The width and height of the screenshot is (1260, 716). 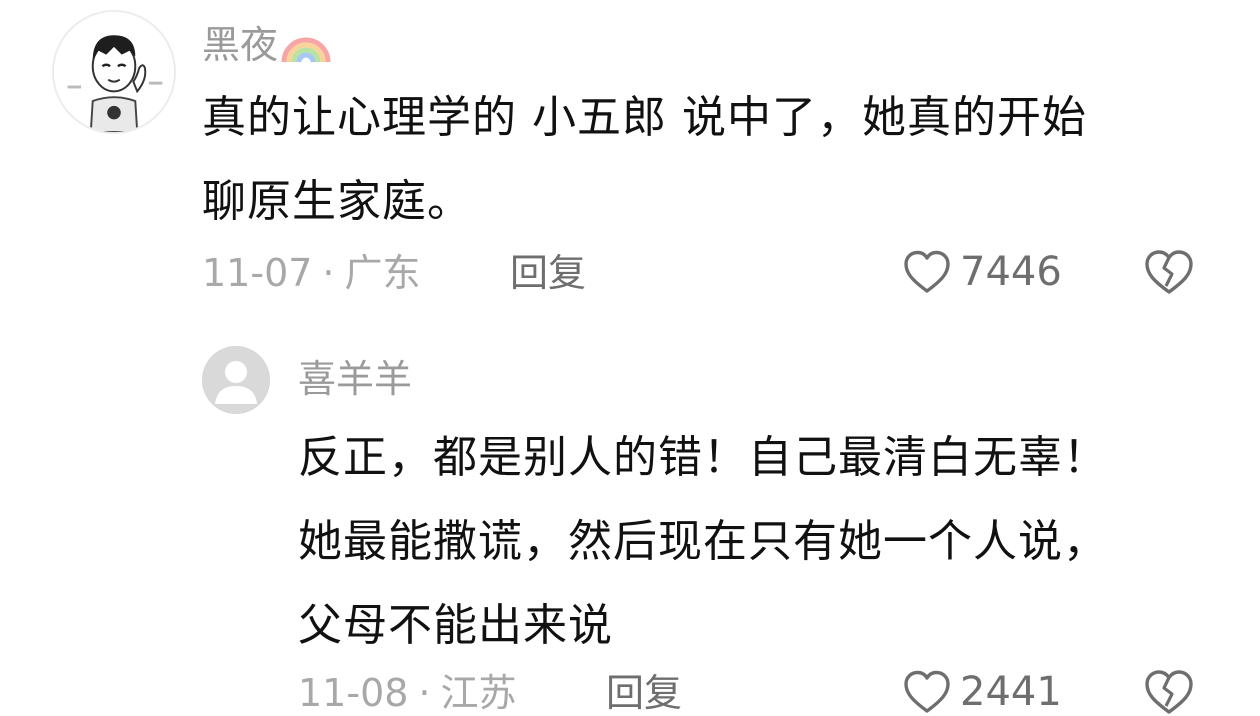 I want to click on reply-meta: 11-08 · 江苏, so click(x=407, y=693).